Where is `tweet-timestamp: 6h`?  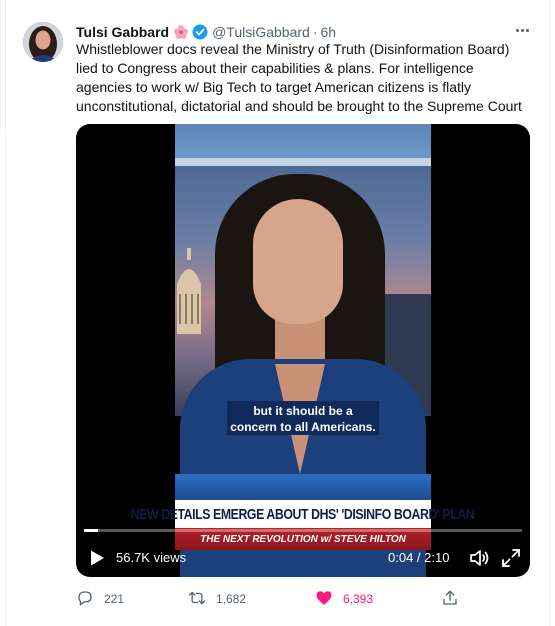
tweet-timestamp: 6h is located at coordinates (329, 32).